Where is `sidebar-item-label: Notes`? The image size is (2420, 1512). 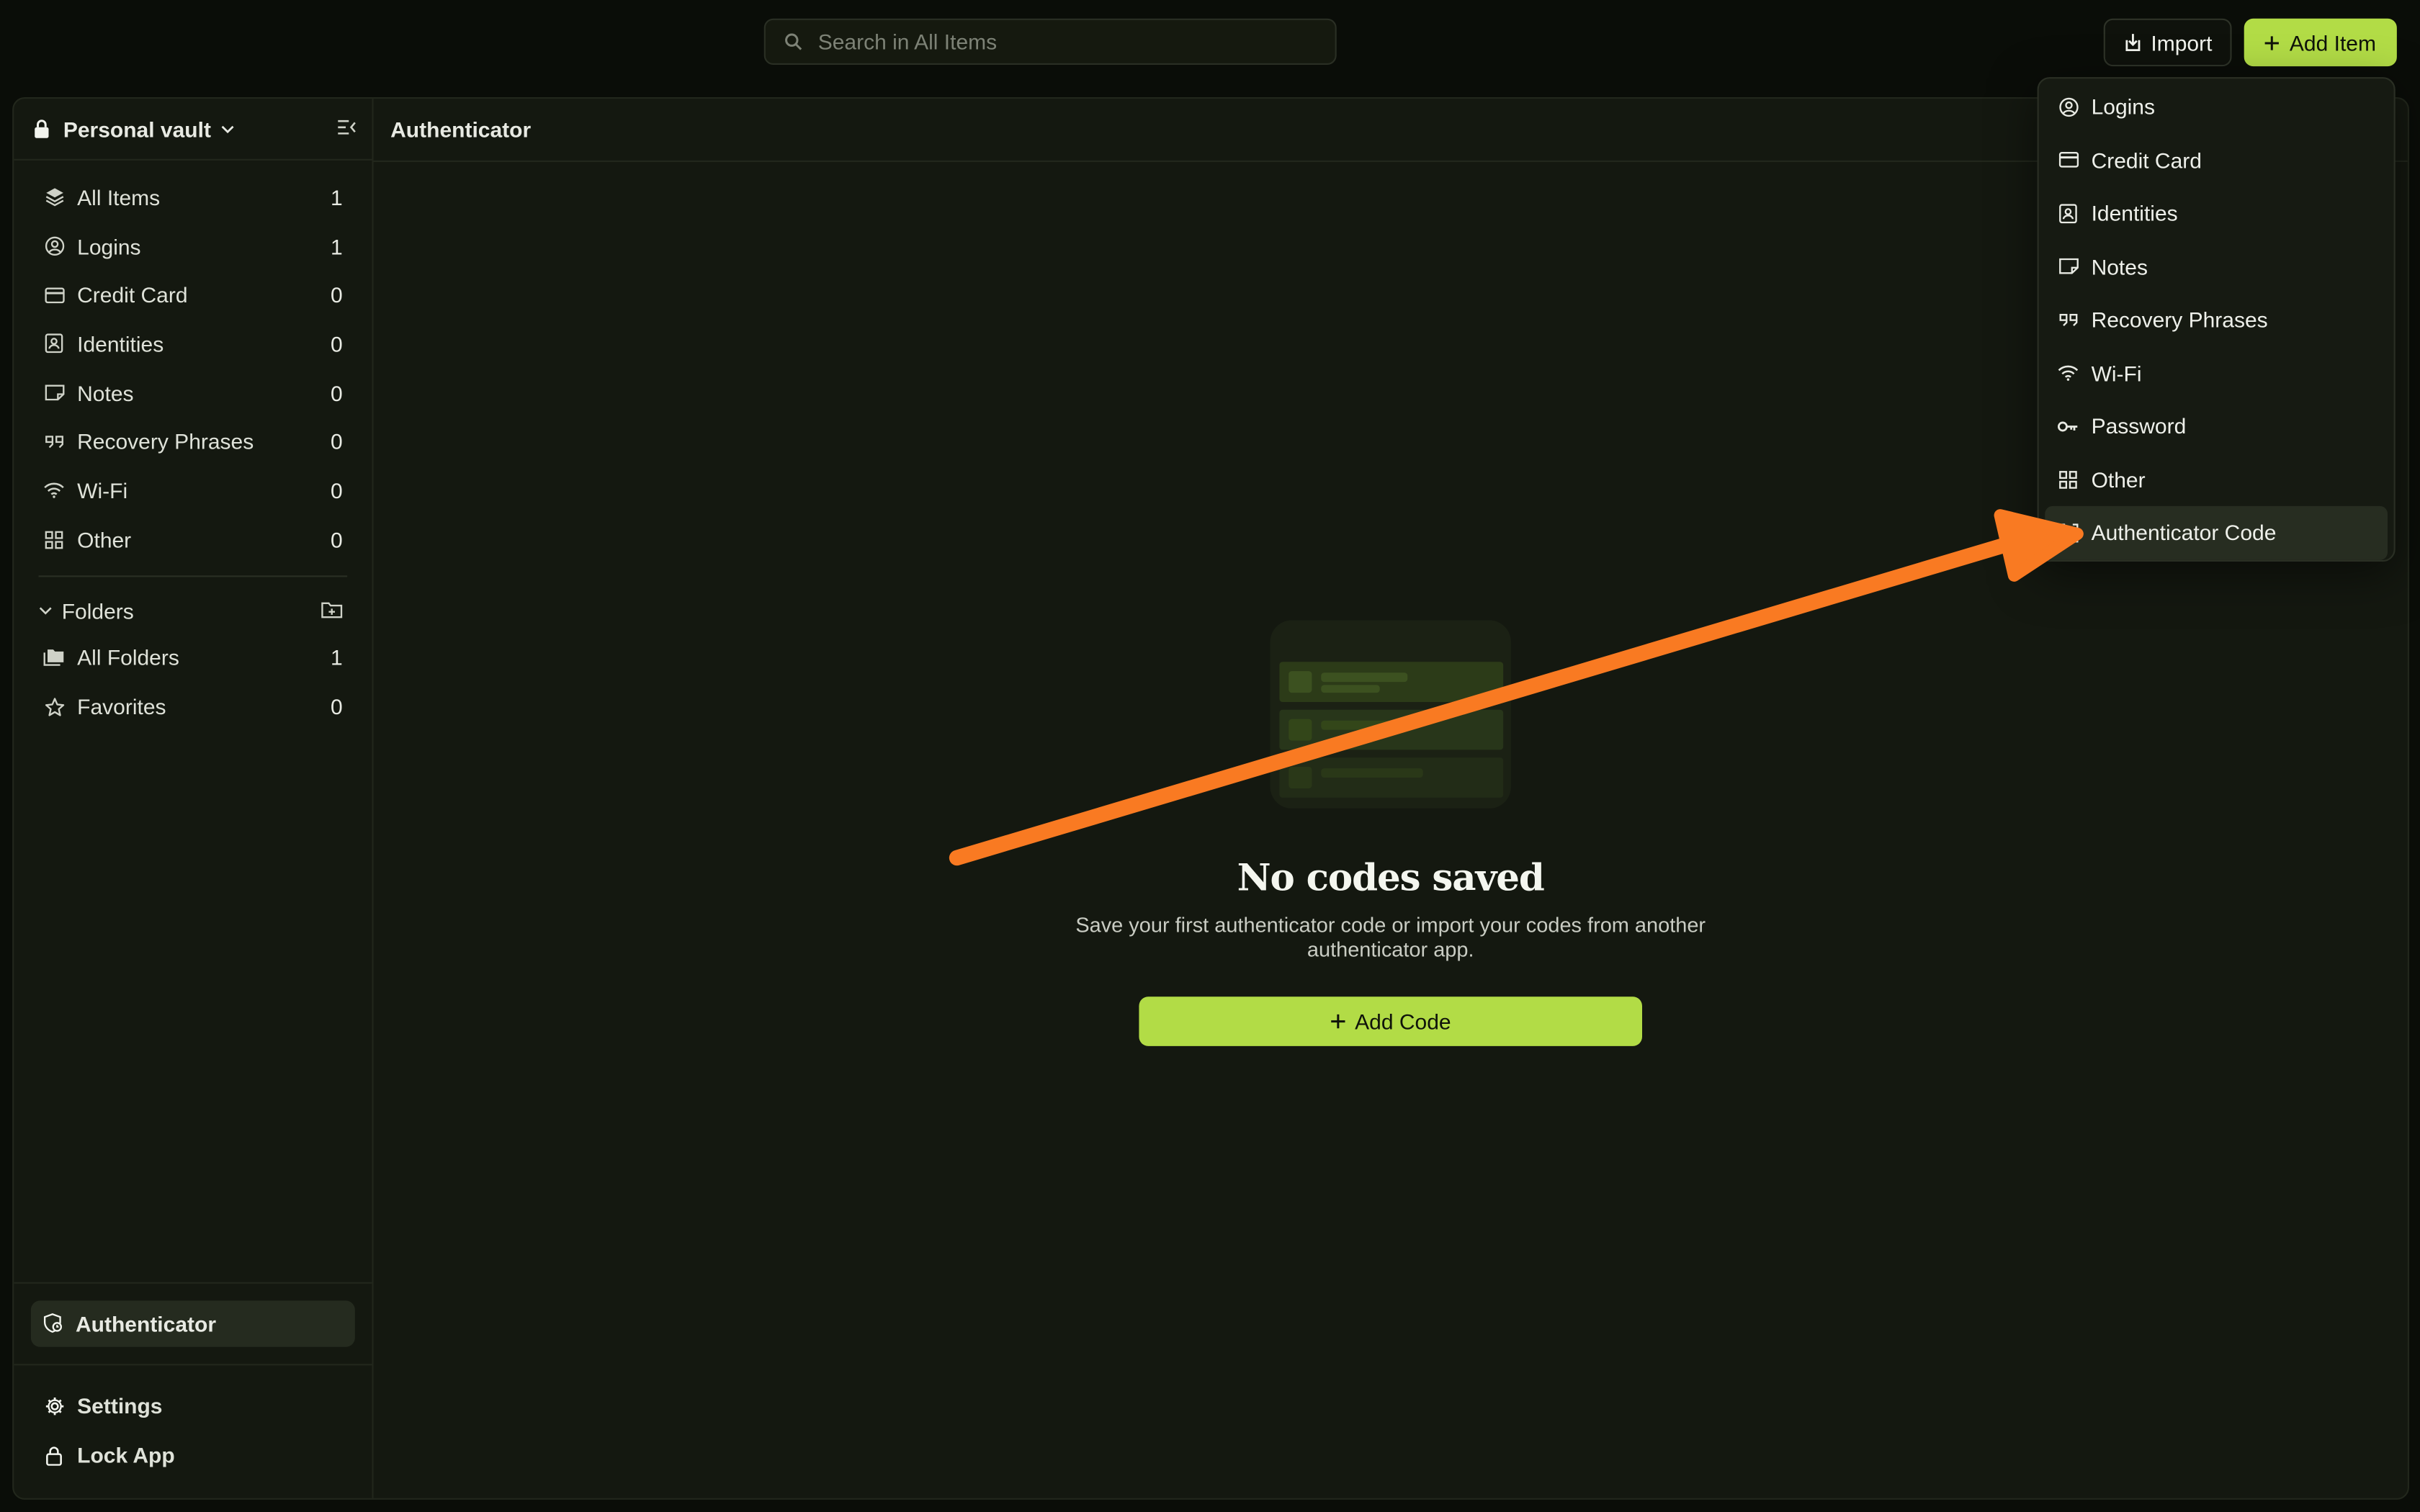
sidebar-item-label: Notes is located at coordinates (105, 392).